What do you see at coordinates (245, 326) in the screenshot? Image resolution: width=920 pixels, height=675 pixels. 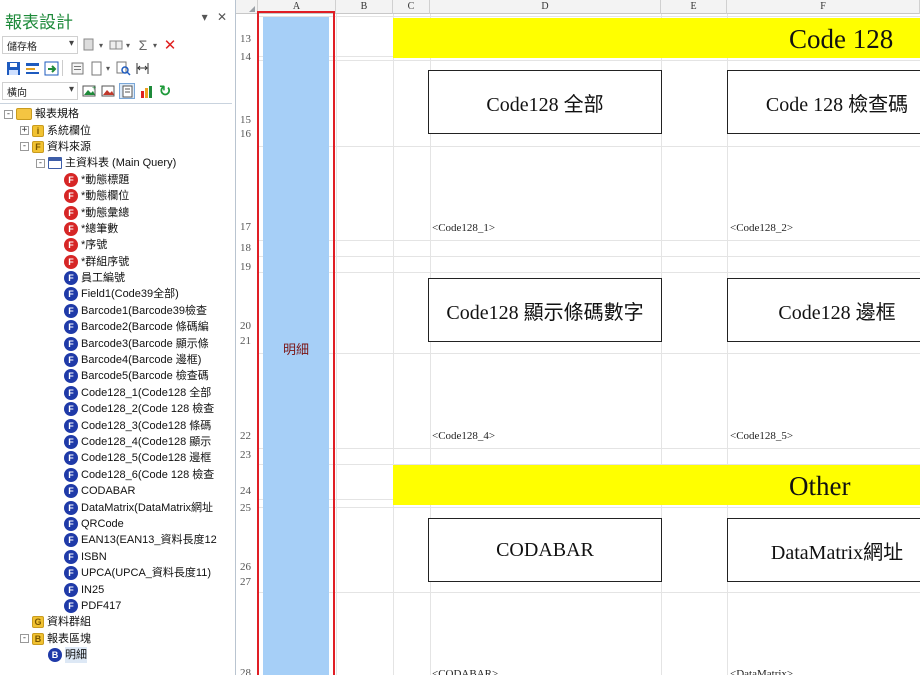 I see `row-number: 20` at bounding box center [245, 326].